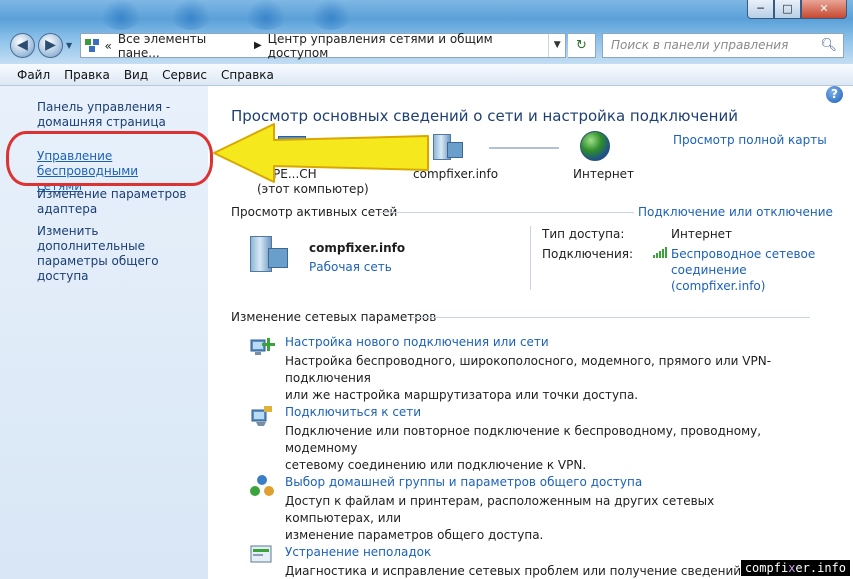 This screenshot has height=579, width=853. I want to click on help-button: ?, so click(834, 94).